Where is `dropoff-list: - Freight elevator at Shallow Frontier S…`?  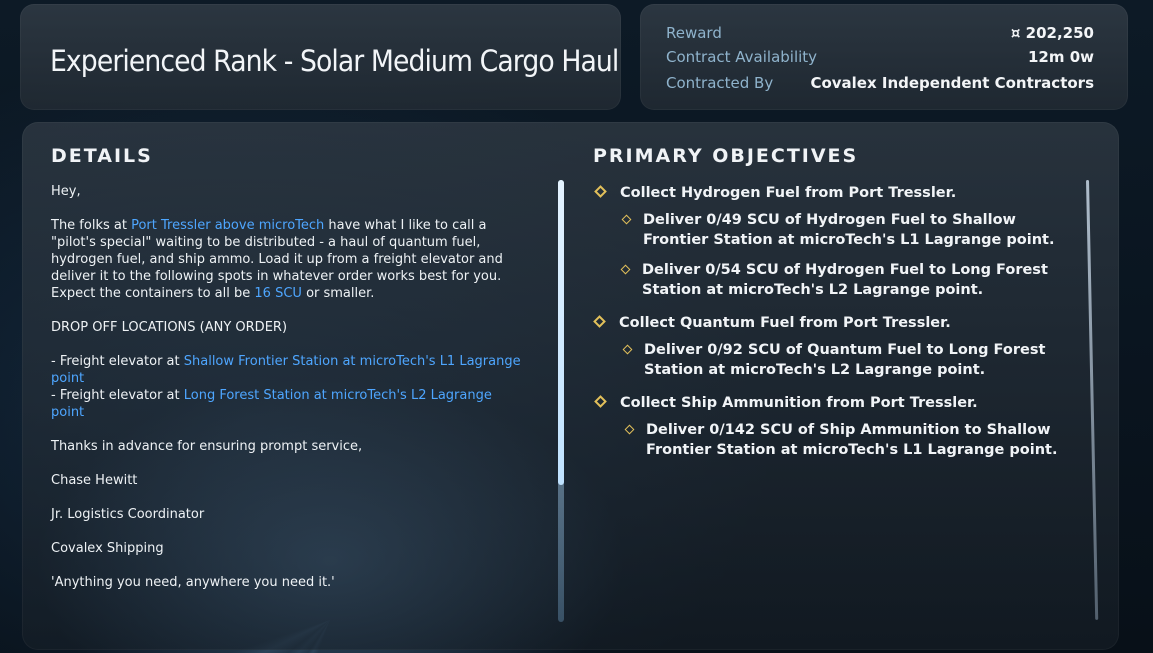
dropoff-list: - Freight elevator at Shallow Frontier S… is located at coordinates (286, 387).